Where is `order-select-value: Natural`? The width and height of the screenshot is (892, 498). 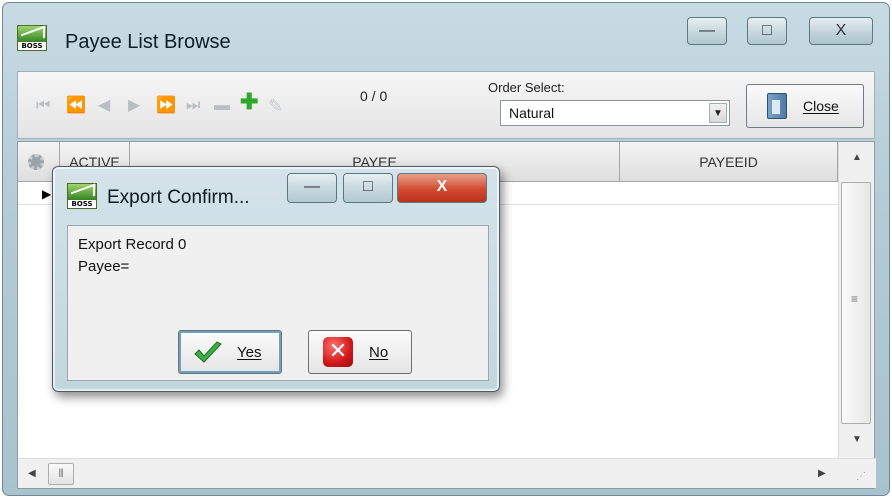 order-select-value: Natural is located at coordinates (532, 113).